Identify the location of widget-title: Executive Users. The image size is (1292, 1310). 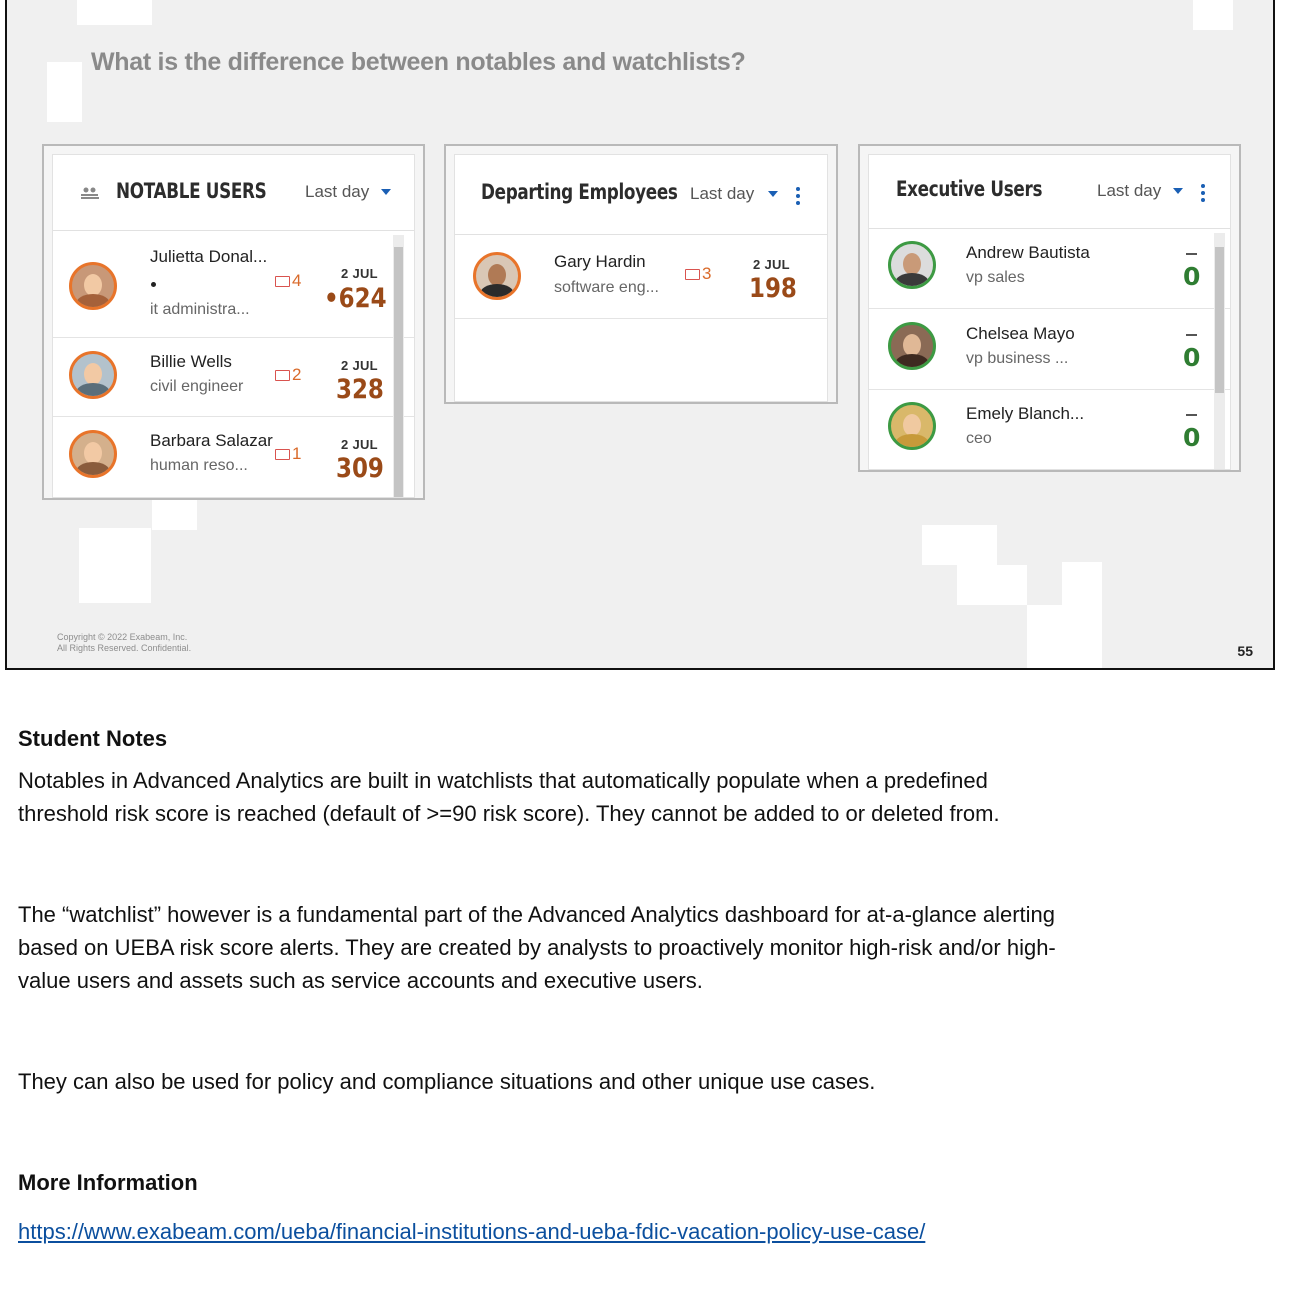
(969, 189).